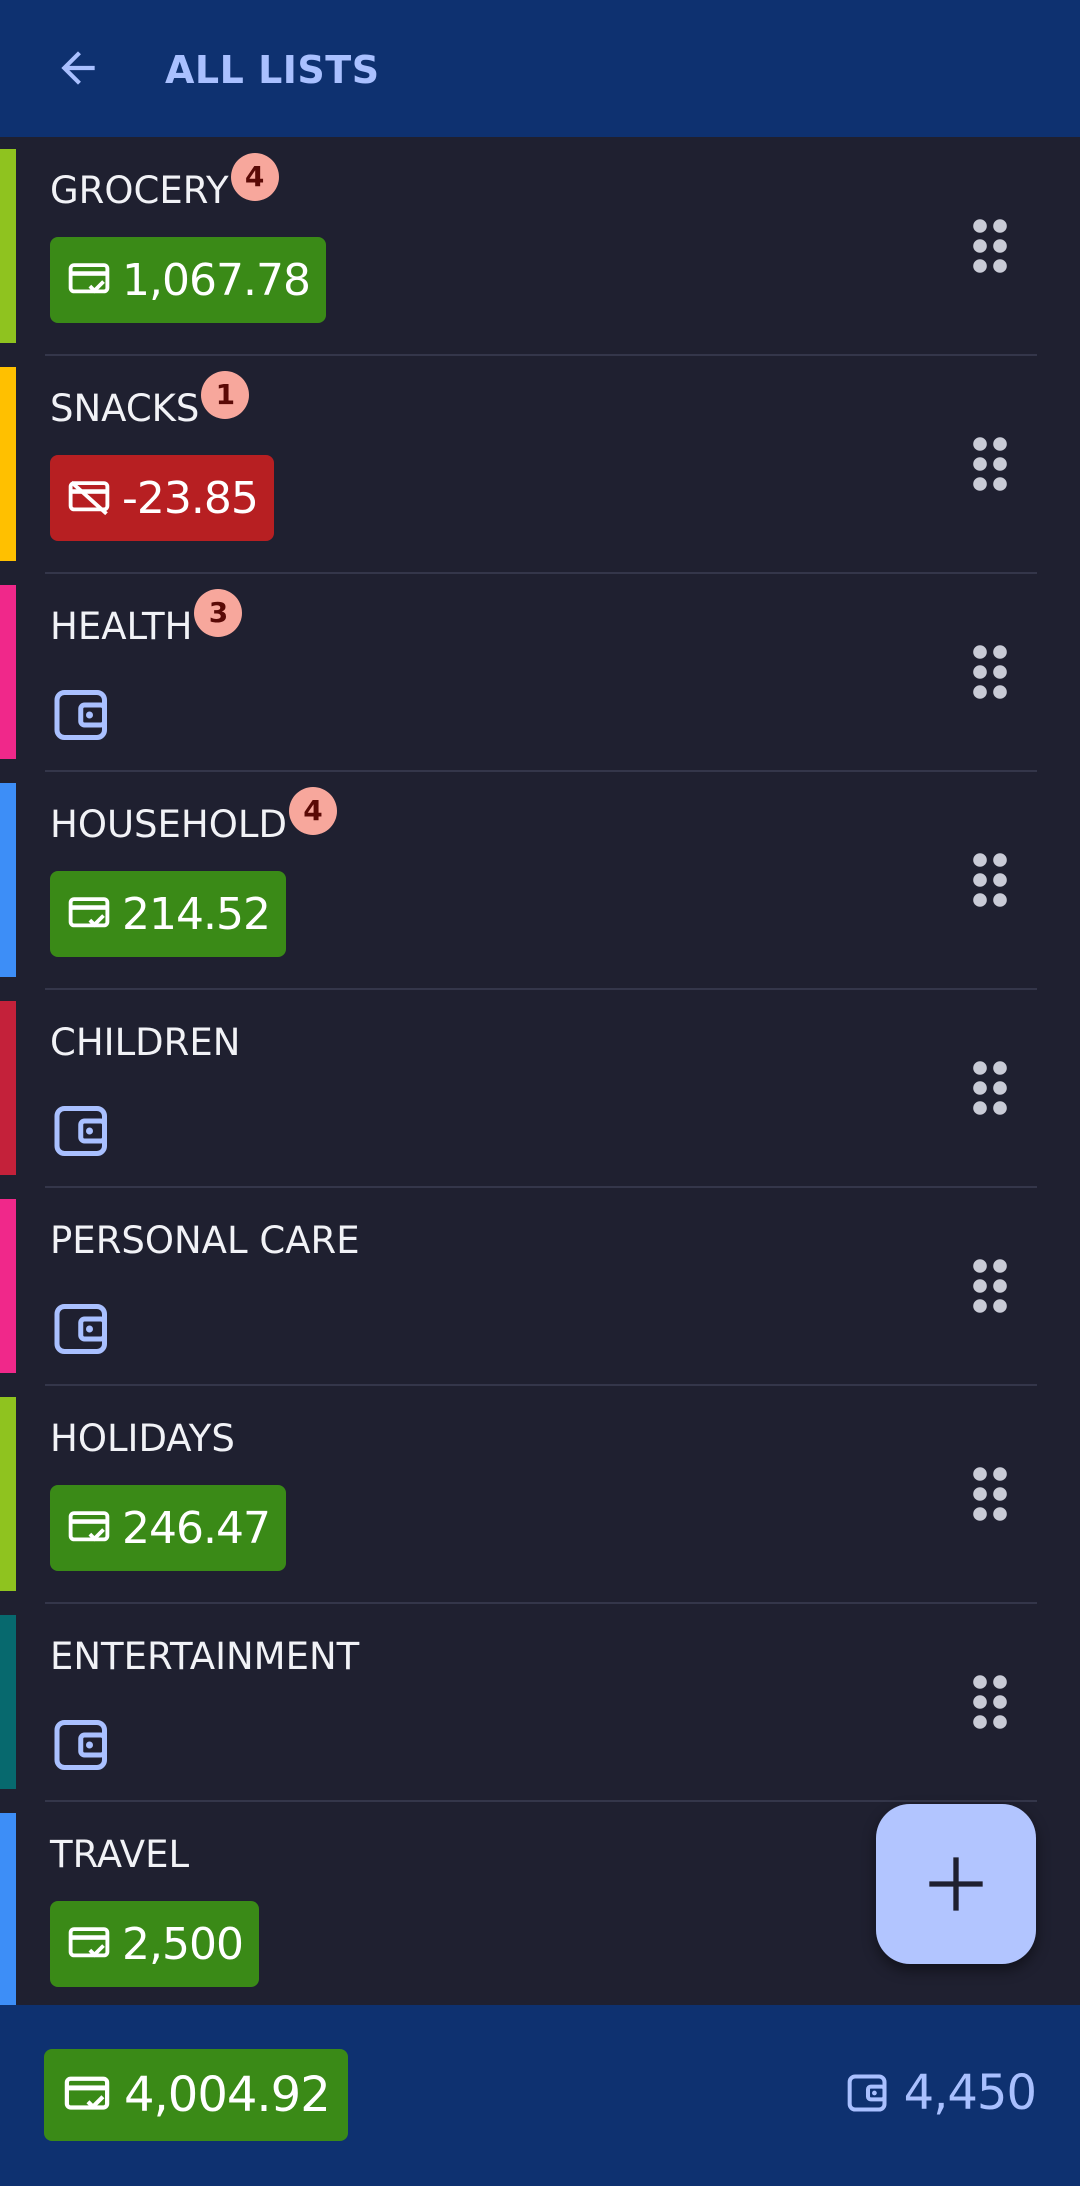 The height and width of the screenshot is (2186, 1080). Describe the element at coordinates (225, 395) in the screenshot. I see `item-count-badge: 1` at that location.